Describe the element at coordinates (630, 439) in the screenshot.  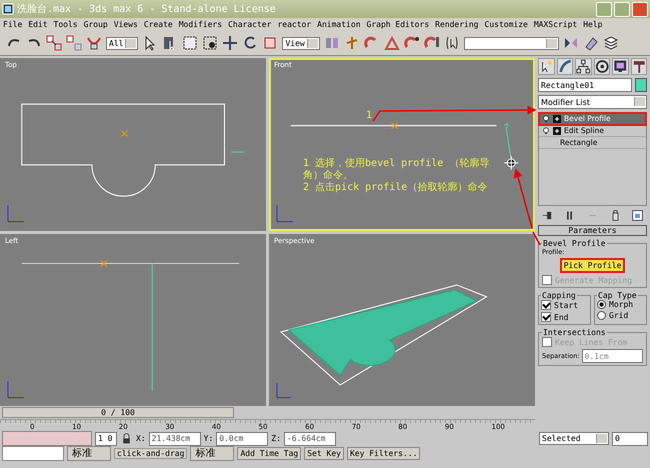
I see `frame-field: 0` at that location.